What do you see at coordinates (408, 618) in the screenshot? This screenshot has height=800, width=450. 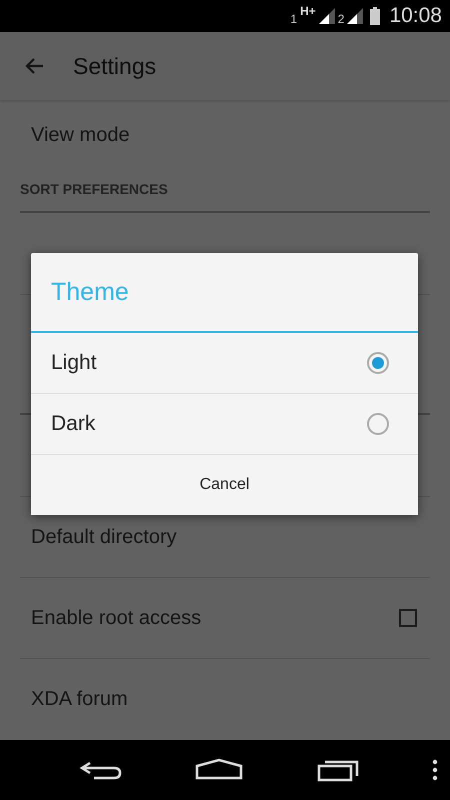 I see `checkbox` at bounding box center [408, 618].